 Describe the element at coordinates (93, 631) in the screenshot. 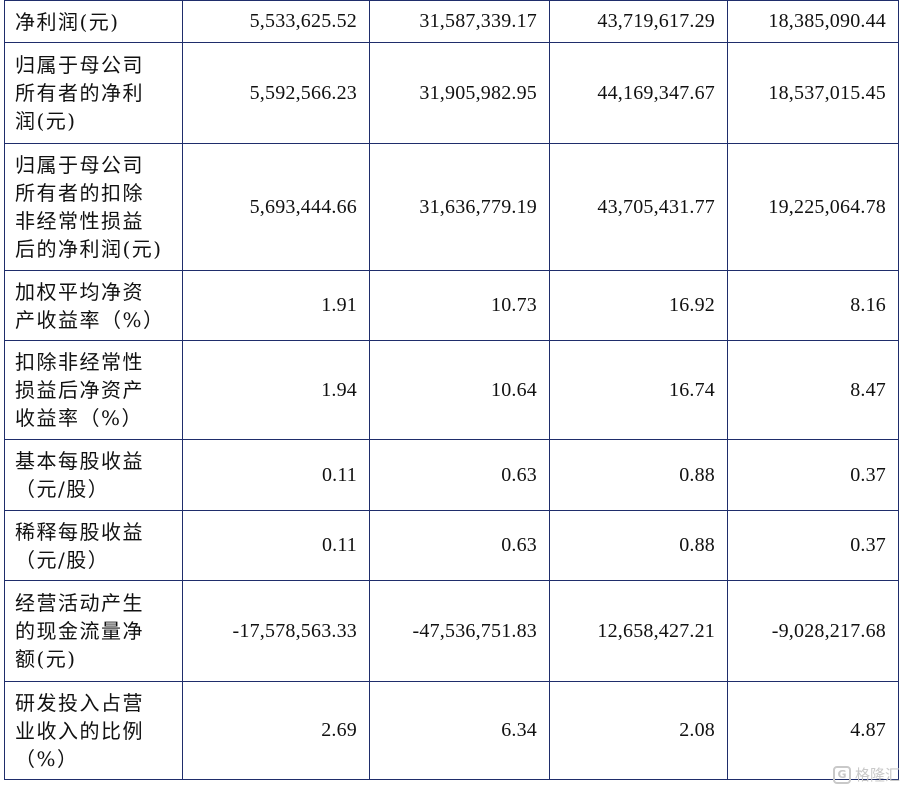

I see `row-label: 经营活动产生 的现金流量净 额(元)` at that location.